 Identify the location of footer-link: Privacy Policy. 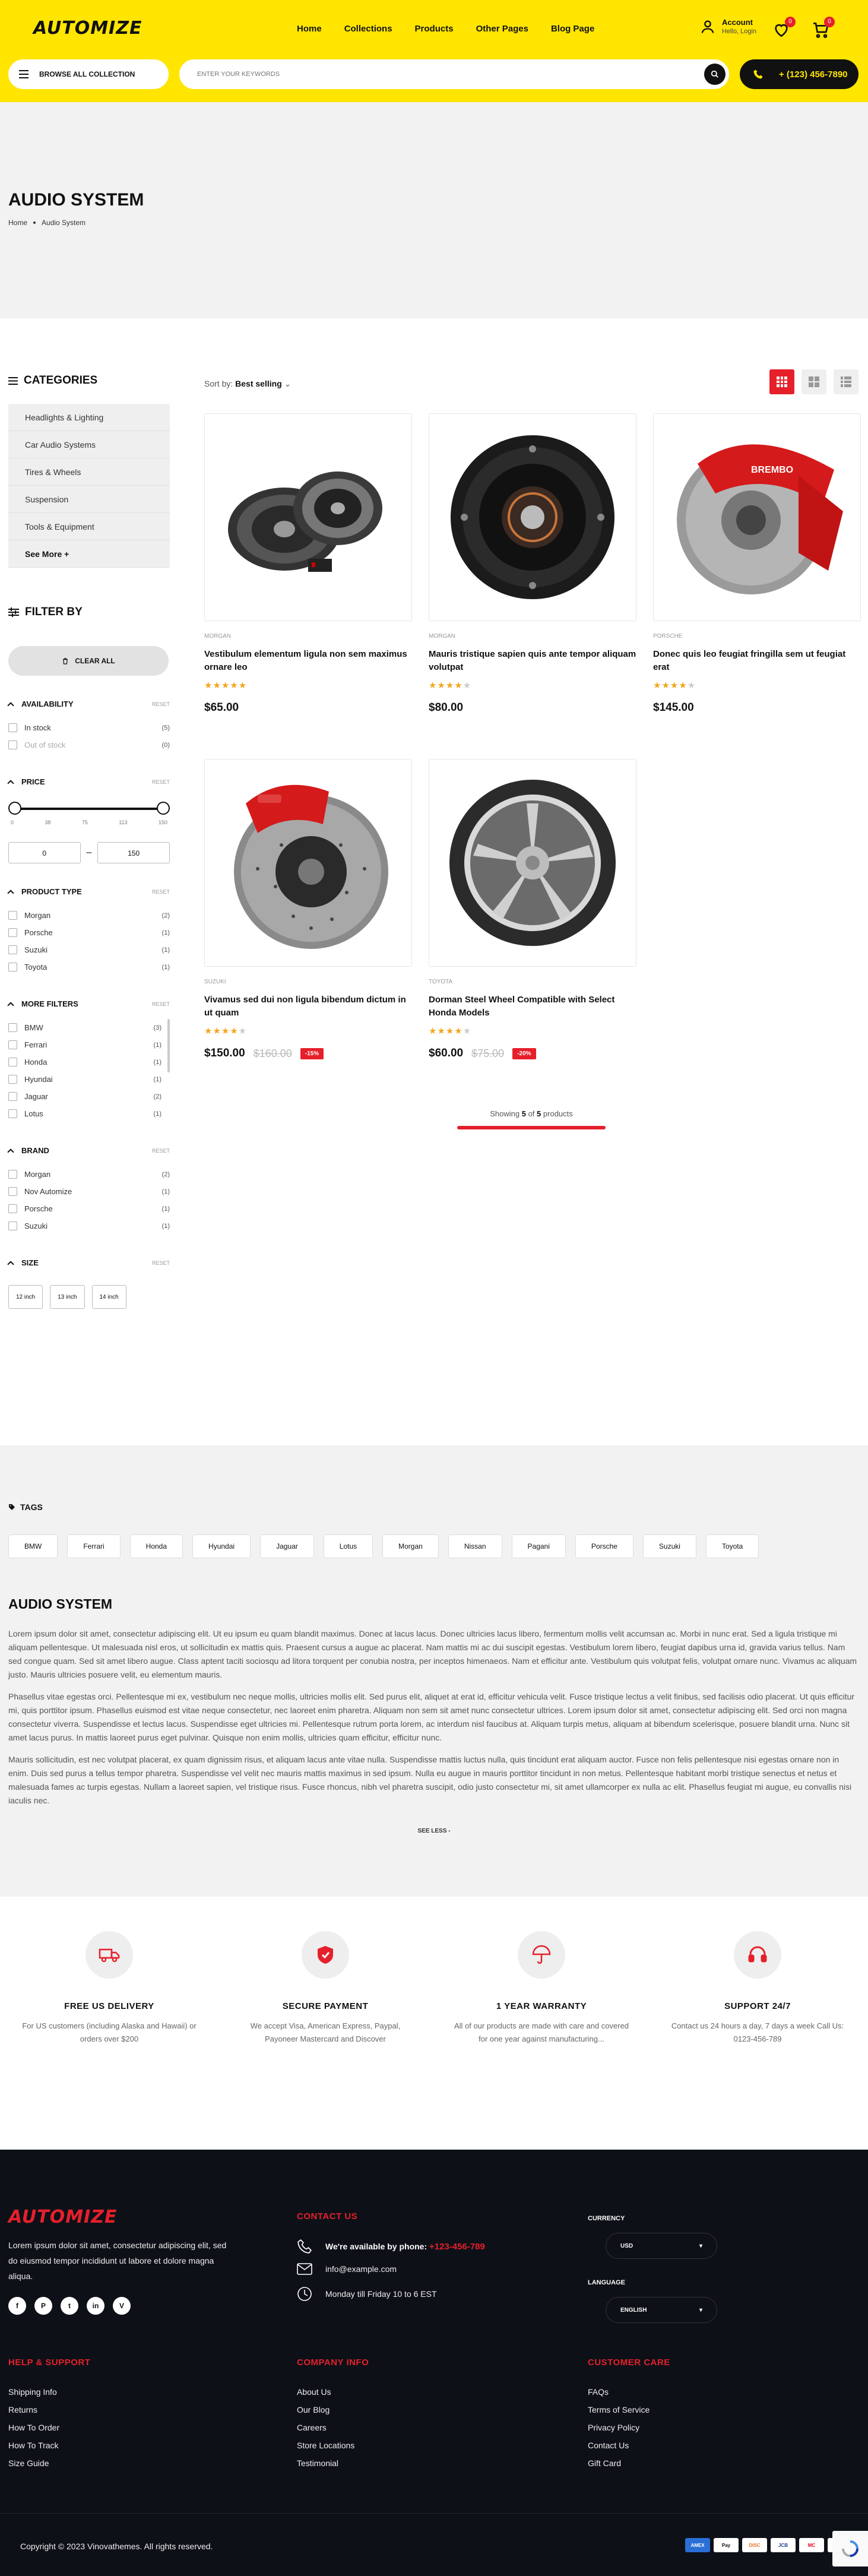
(619, 2432).